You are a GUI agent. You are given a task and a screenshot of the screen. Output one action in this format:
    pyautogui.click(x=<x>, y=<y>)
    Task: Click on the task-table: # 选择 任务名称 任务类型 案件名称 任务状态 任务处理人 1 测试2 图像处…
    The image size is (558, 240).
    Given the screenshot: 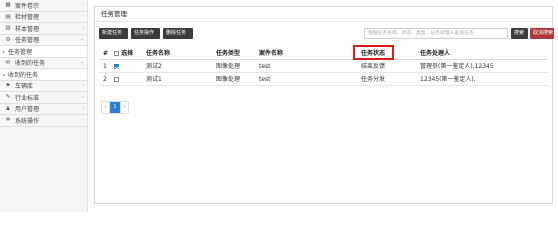 What is the action you would take?
    pyautogui.click(x=323, y=65)
    